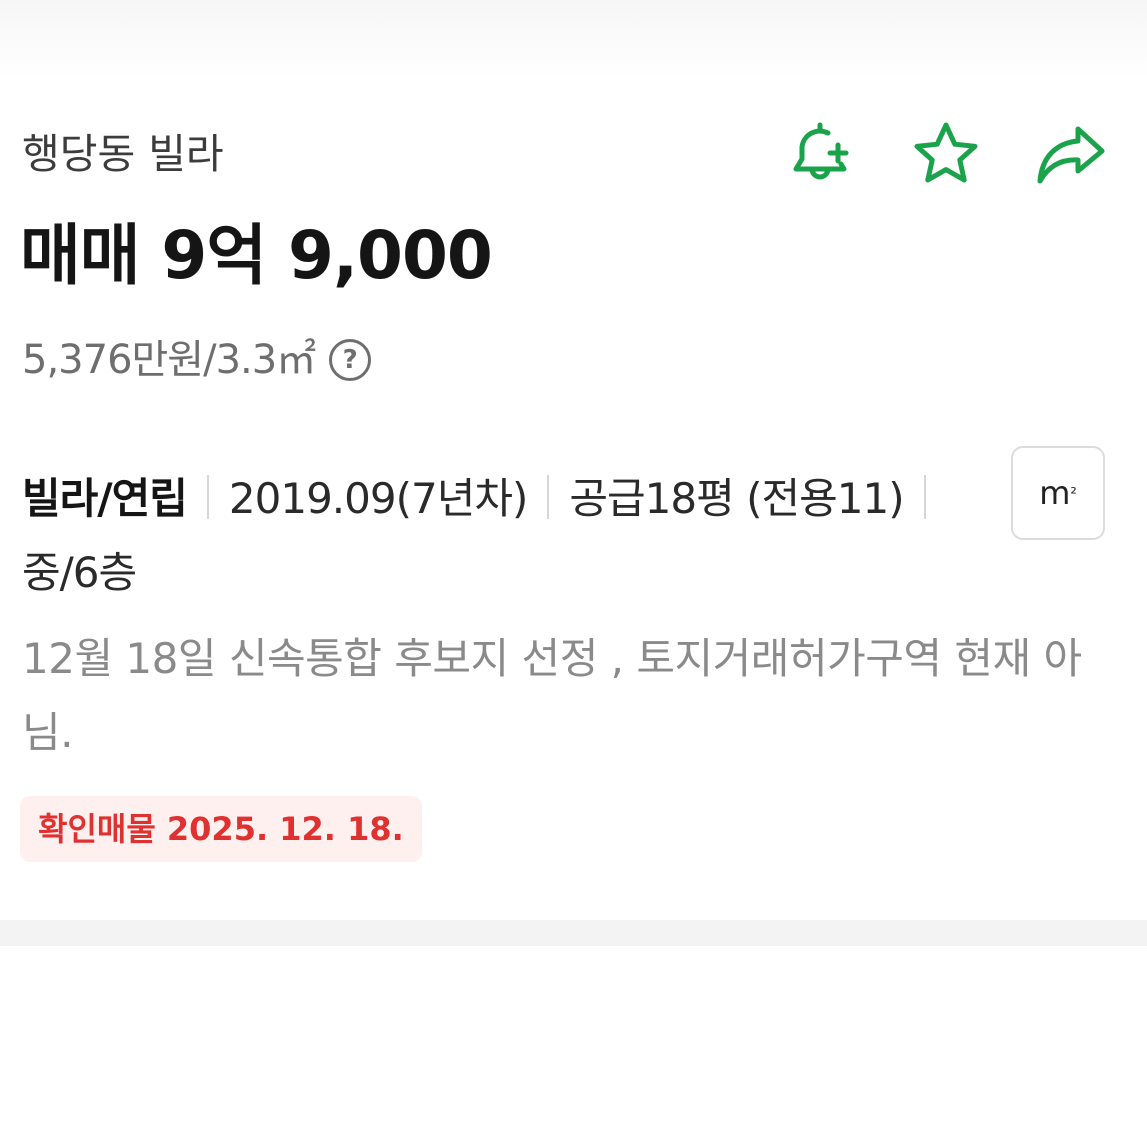  I want to click on property-type: 빌라/연립, so click(105, 498).